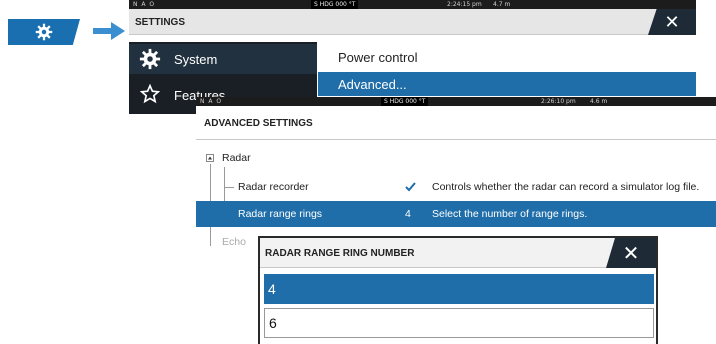  What do you see at coordinates (408, 214) in the screenshot?
I see `setting-value: 4` at bounding box center [408, 214].